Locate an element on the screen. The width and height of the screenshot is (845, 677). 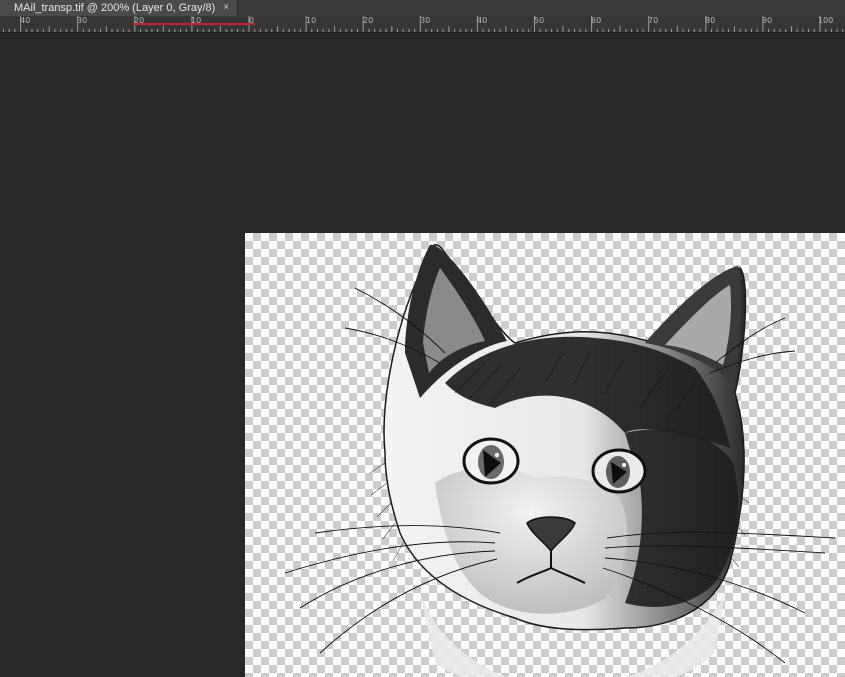
ruler-label: 90 is located at coordinates (767, 20).